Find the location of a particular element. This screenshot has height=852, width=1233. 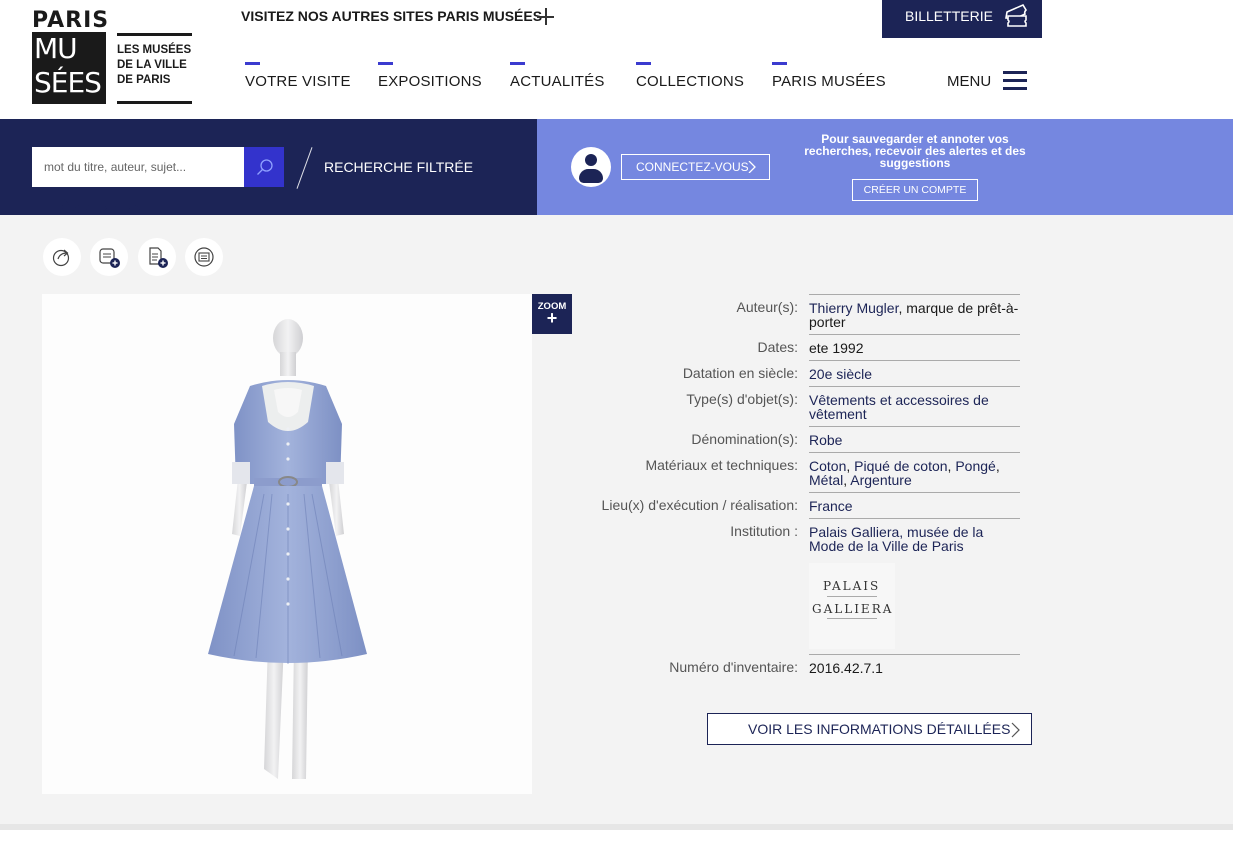

divider-slash is located at coordinates (304, 168).